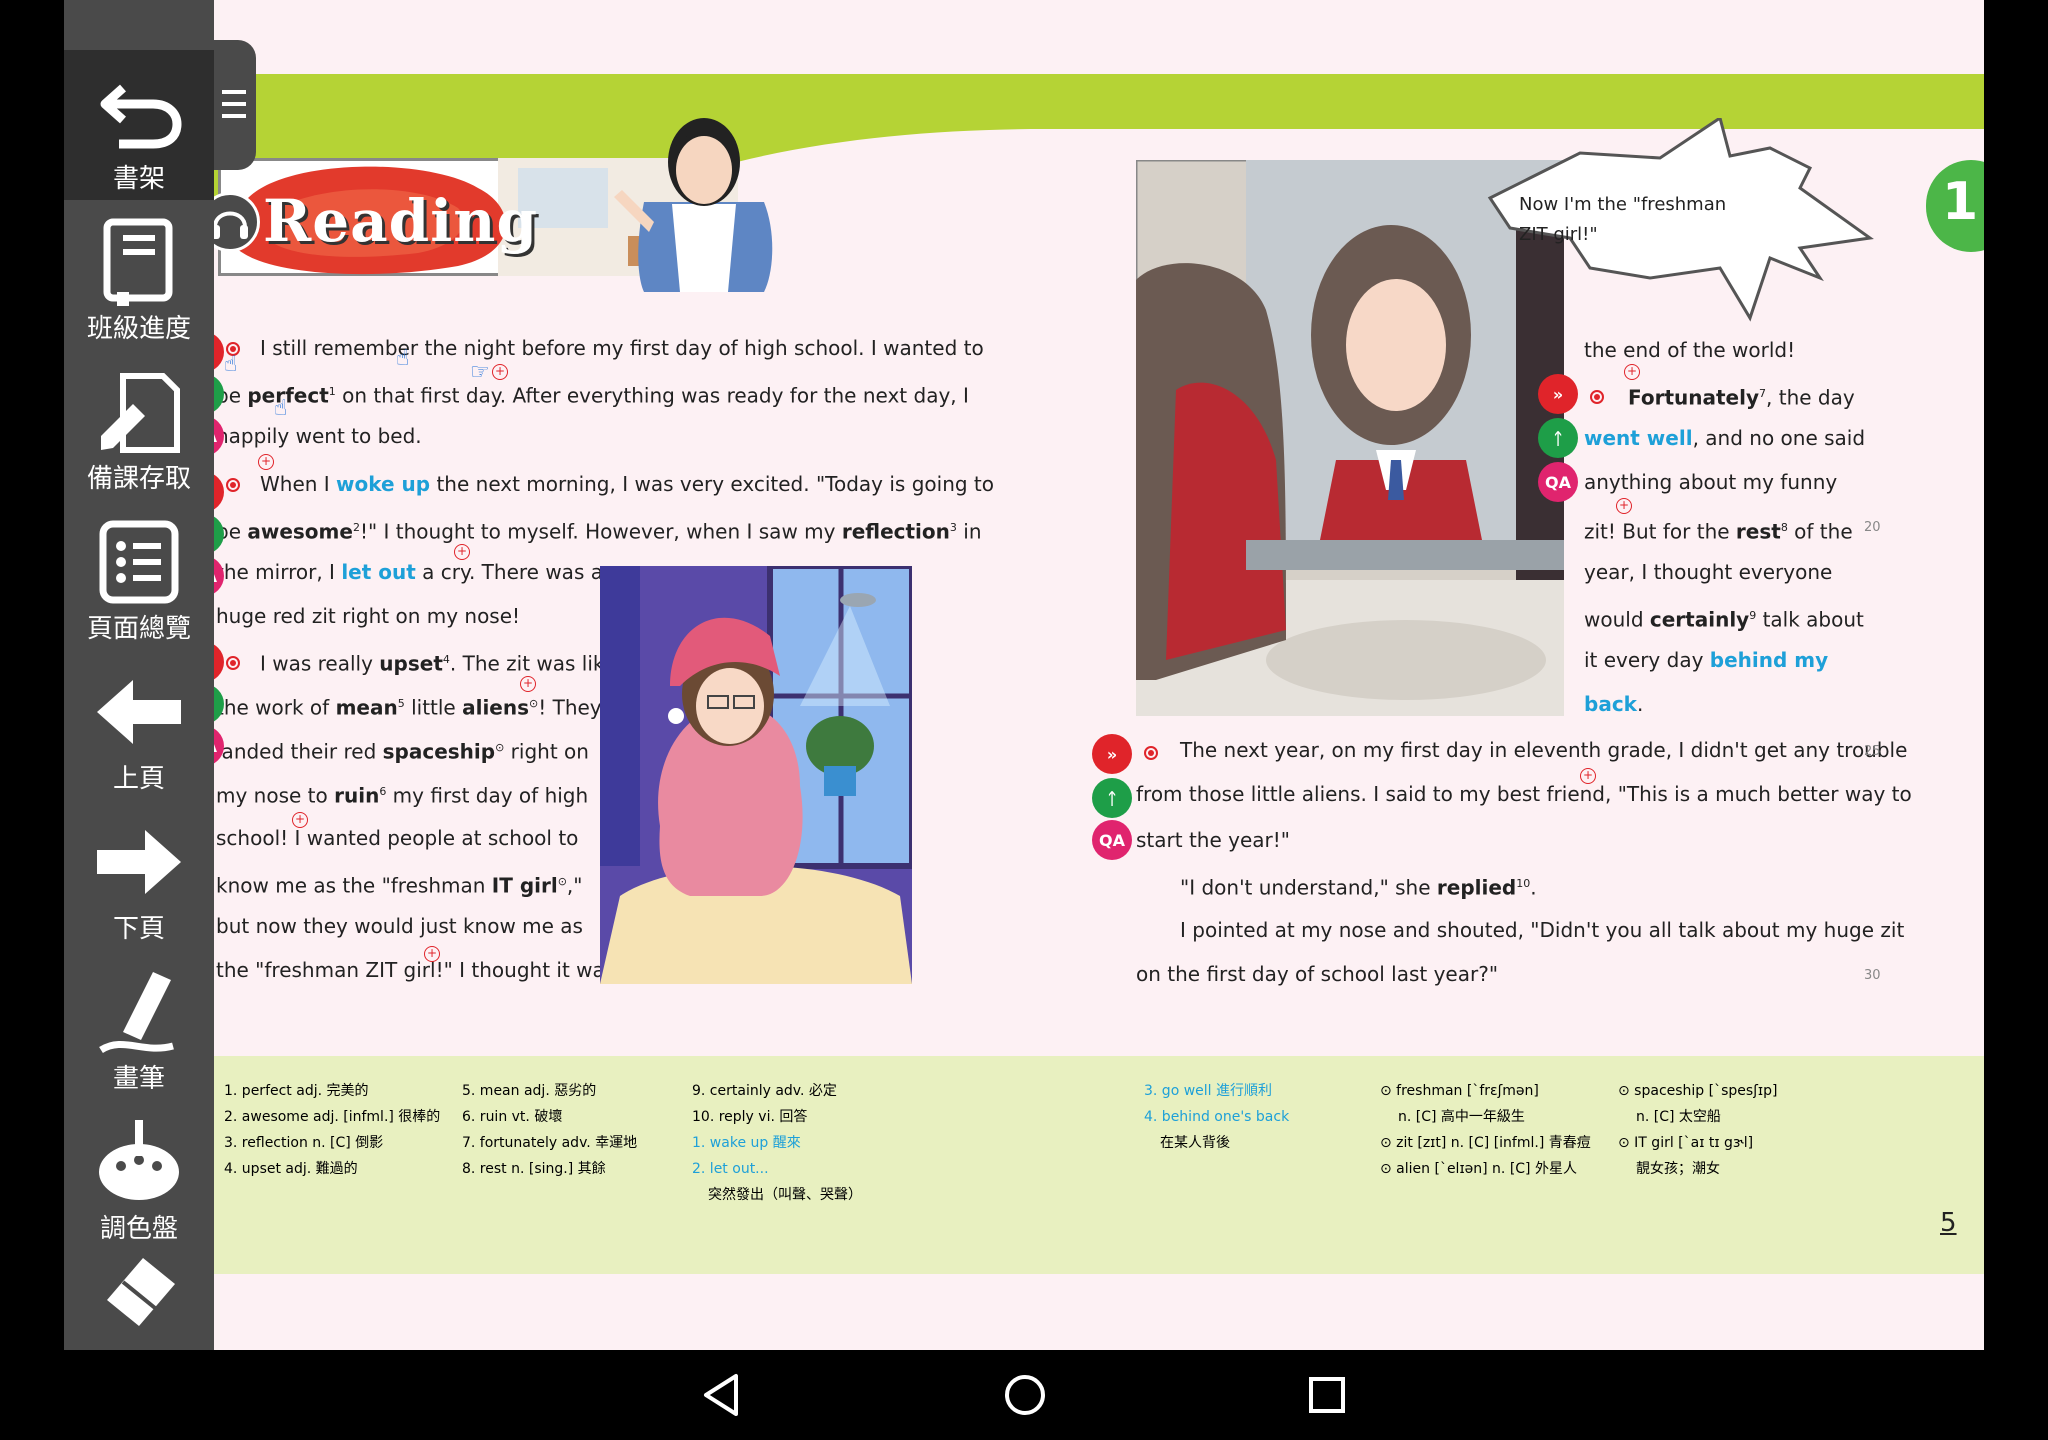  Describe the element at coordinates (722, 1395) in the screenshot. I see `back-triangle-icon` at that location.